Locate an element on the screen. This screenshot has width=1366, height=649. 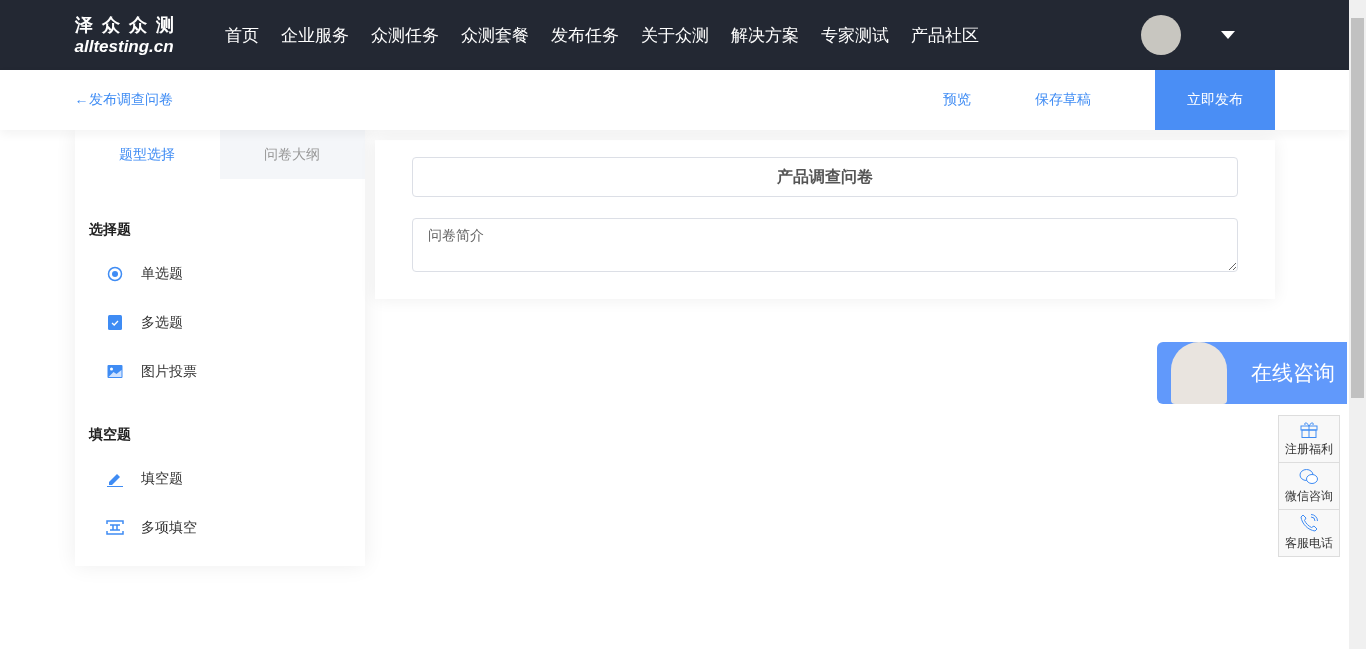
image-icon is located at coordinates (114, 371).